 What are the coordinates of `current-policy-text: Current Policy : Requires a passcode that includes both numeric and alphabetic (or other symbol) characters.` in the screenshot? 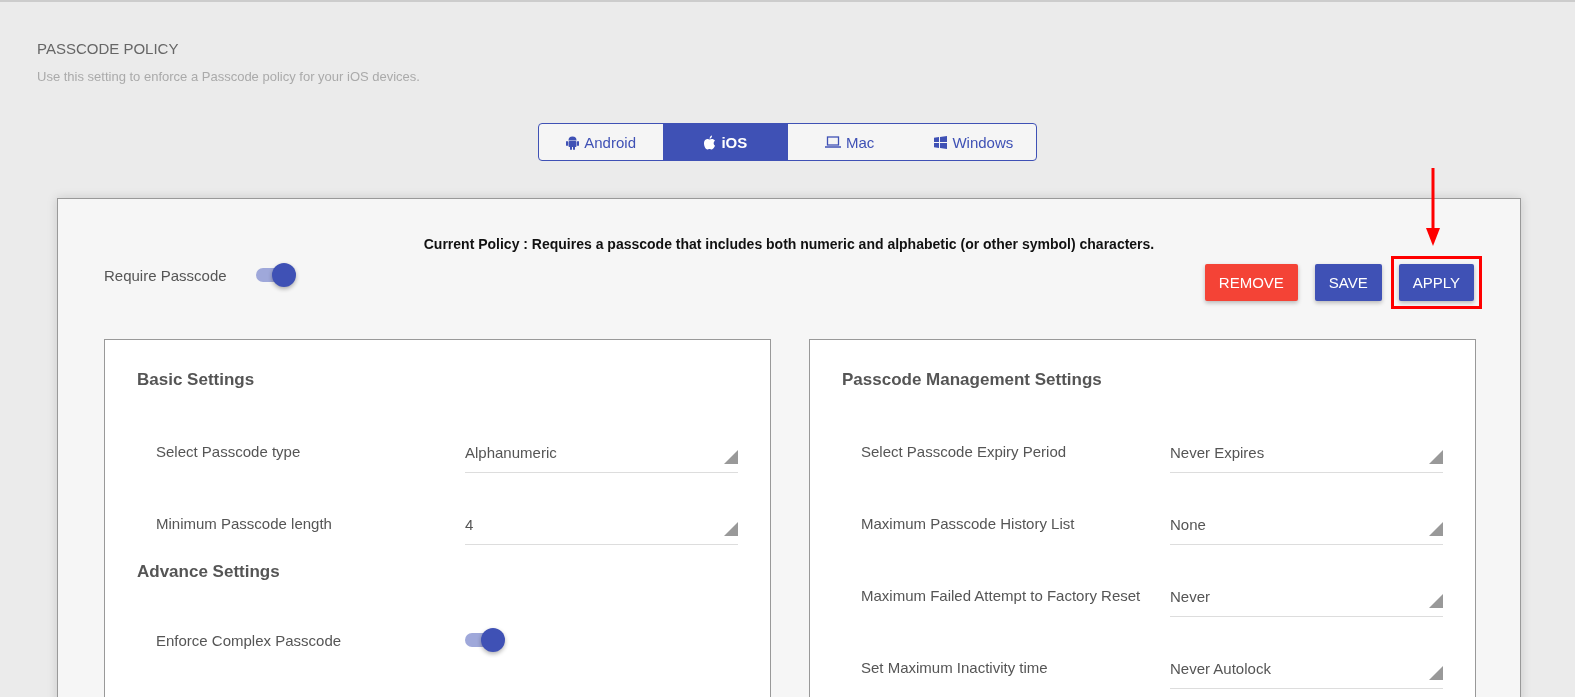 It's located at (789, 244).